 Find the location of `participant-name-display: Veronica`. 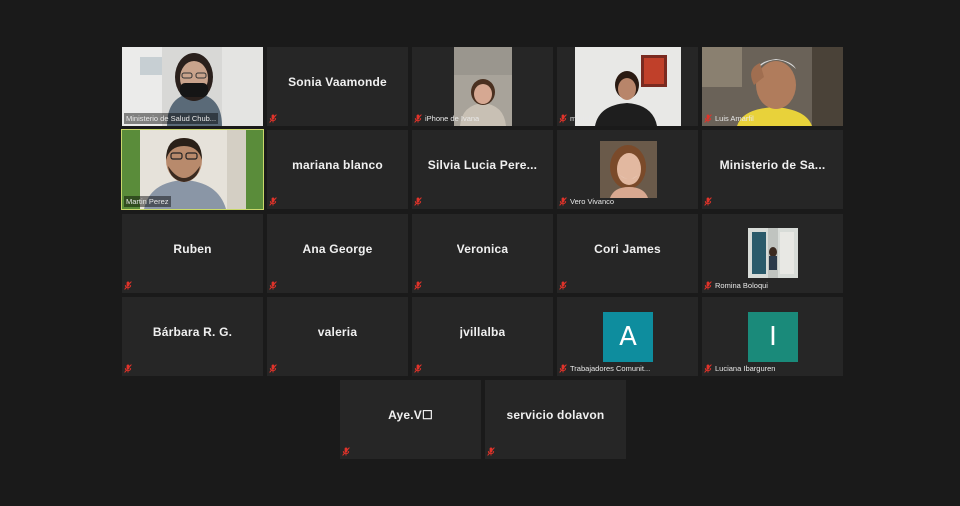

participant-name-display: Veronica is located at coordinates (482, 248).